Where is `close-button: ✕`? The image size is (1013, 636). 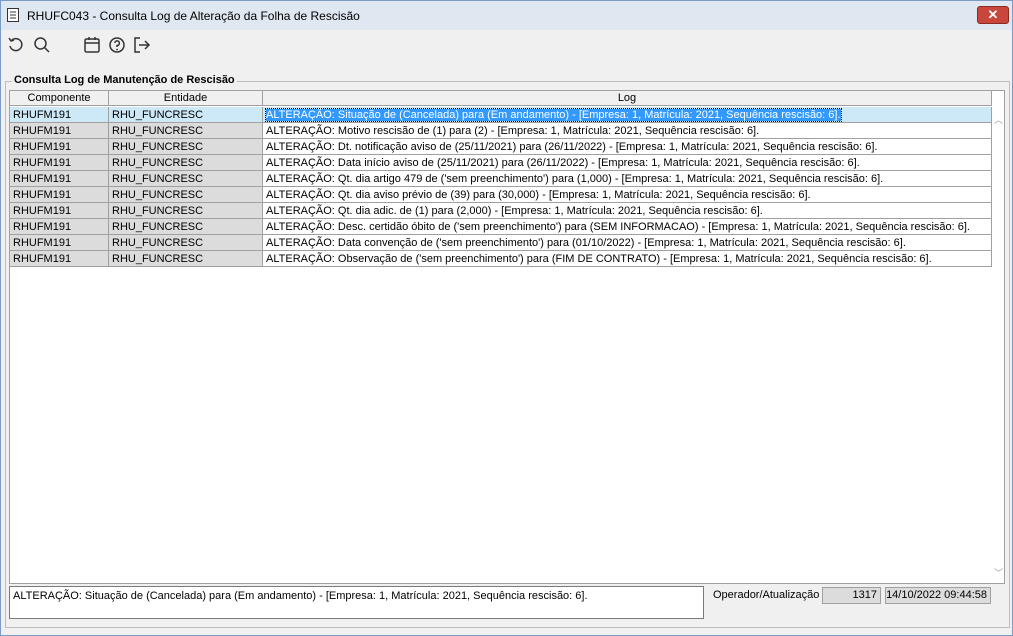
close-button: ✕ is located at coordinates (993, 15).